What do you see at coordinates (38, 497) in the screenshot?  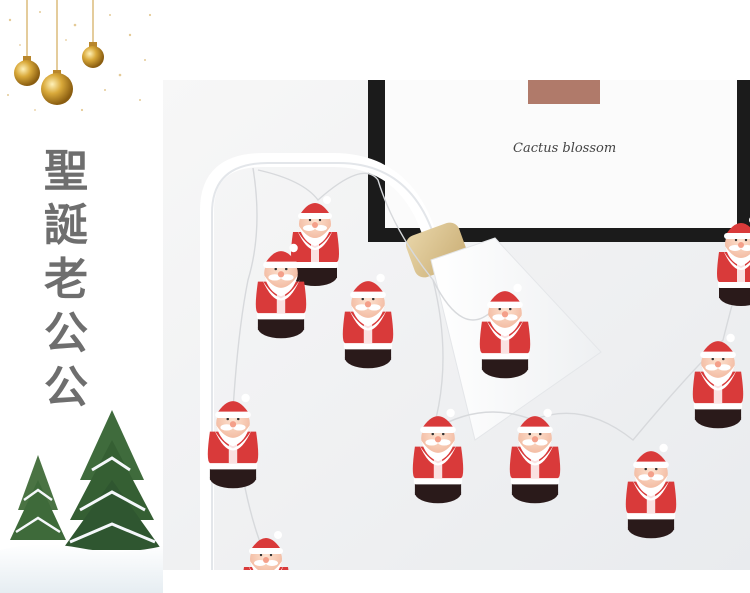 I see `tree-small` at bounding box center [38, 497].